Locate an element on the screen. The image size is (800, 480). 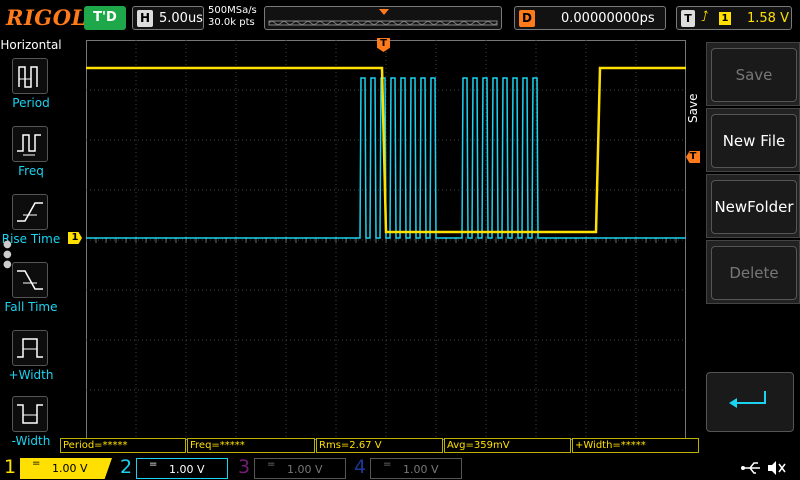
new-folder-button: NewFolder is located at coordinates (753, 206).